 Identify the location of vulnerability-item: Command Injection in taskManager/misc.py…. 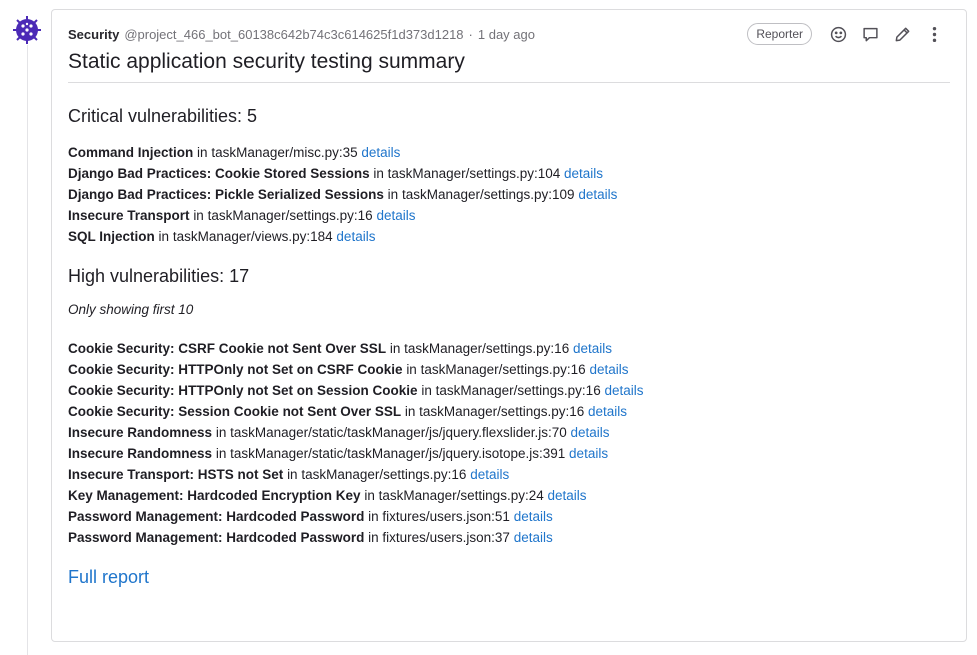
(509, 152).